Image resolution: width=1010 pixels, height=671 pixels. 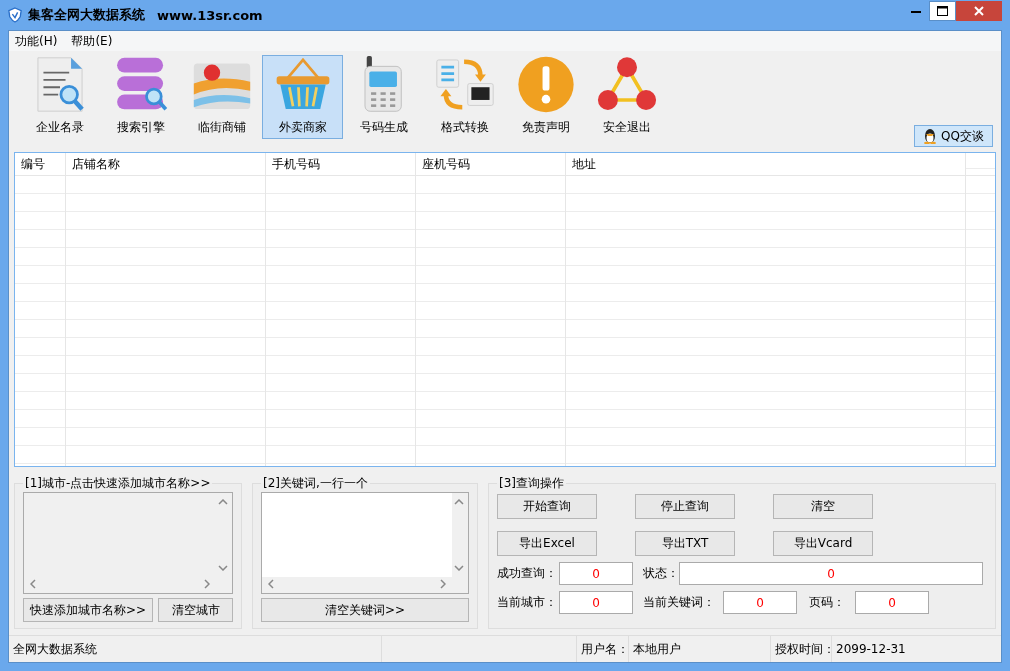 What do you see at coordinates (383, 97) in the screenshot?
I see `toolbar-button: 号码生成` at bounding box center [383, 97].